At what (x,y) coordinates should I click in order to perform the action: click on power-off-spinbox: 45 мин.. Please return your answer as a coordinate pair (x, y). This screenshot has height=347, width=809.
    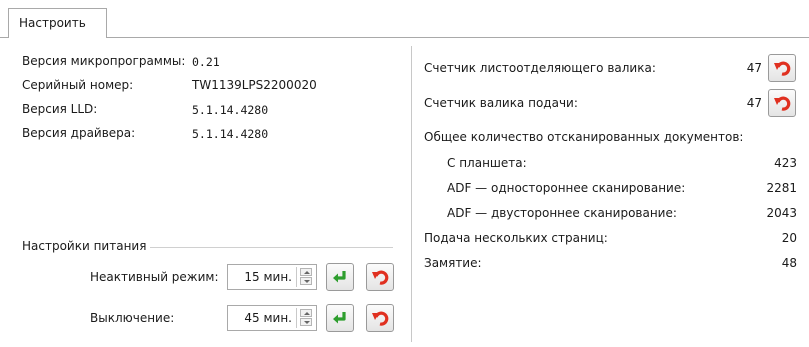
    Looking at the image, I should click on (272, 318).